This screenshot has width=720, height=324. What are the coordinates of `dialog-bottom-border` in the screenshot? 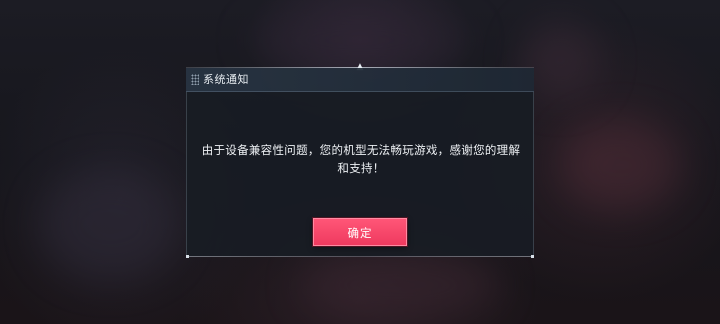 It's located at (360, 256).